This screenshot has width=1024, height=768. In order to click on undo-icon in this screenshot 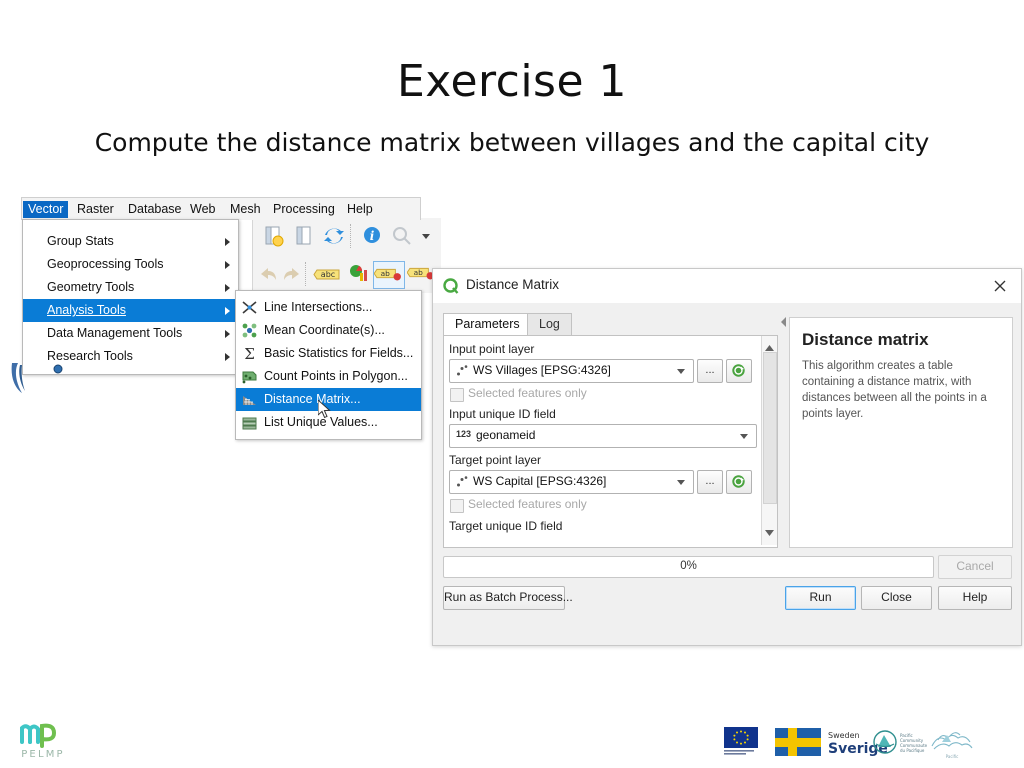, I will do `click(268, 274)`.